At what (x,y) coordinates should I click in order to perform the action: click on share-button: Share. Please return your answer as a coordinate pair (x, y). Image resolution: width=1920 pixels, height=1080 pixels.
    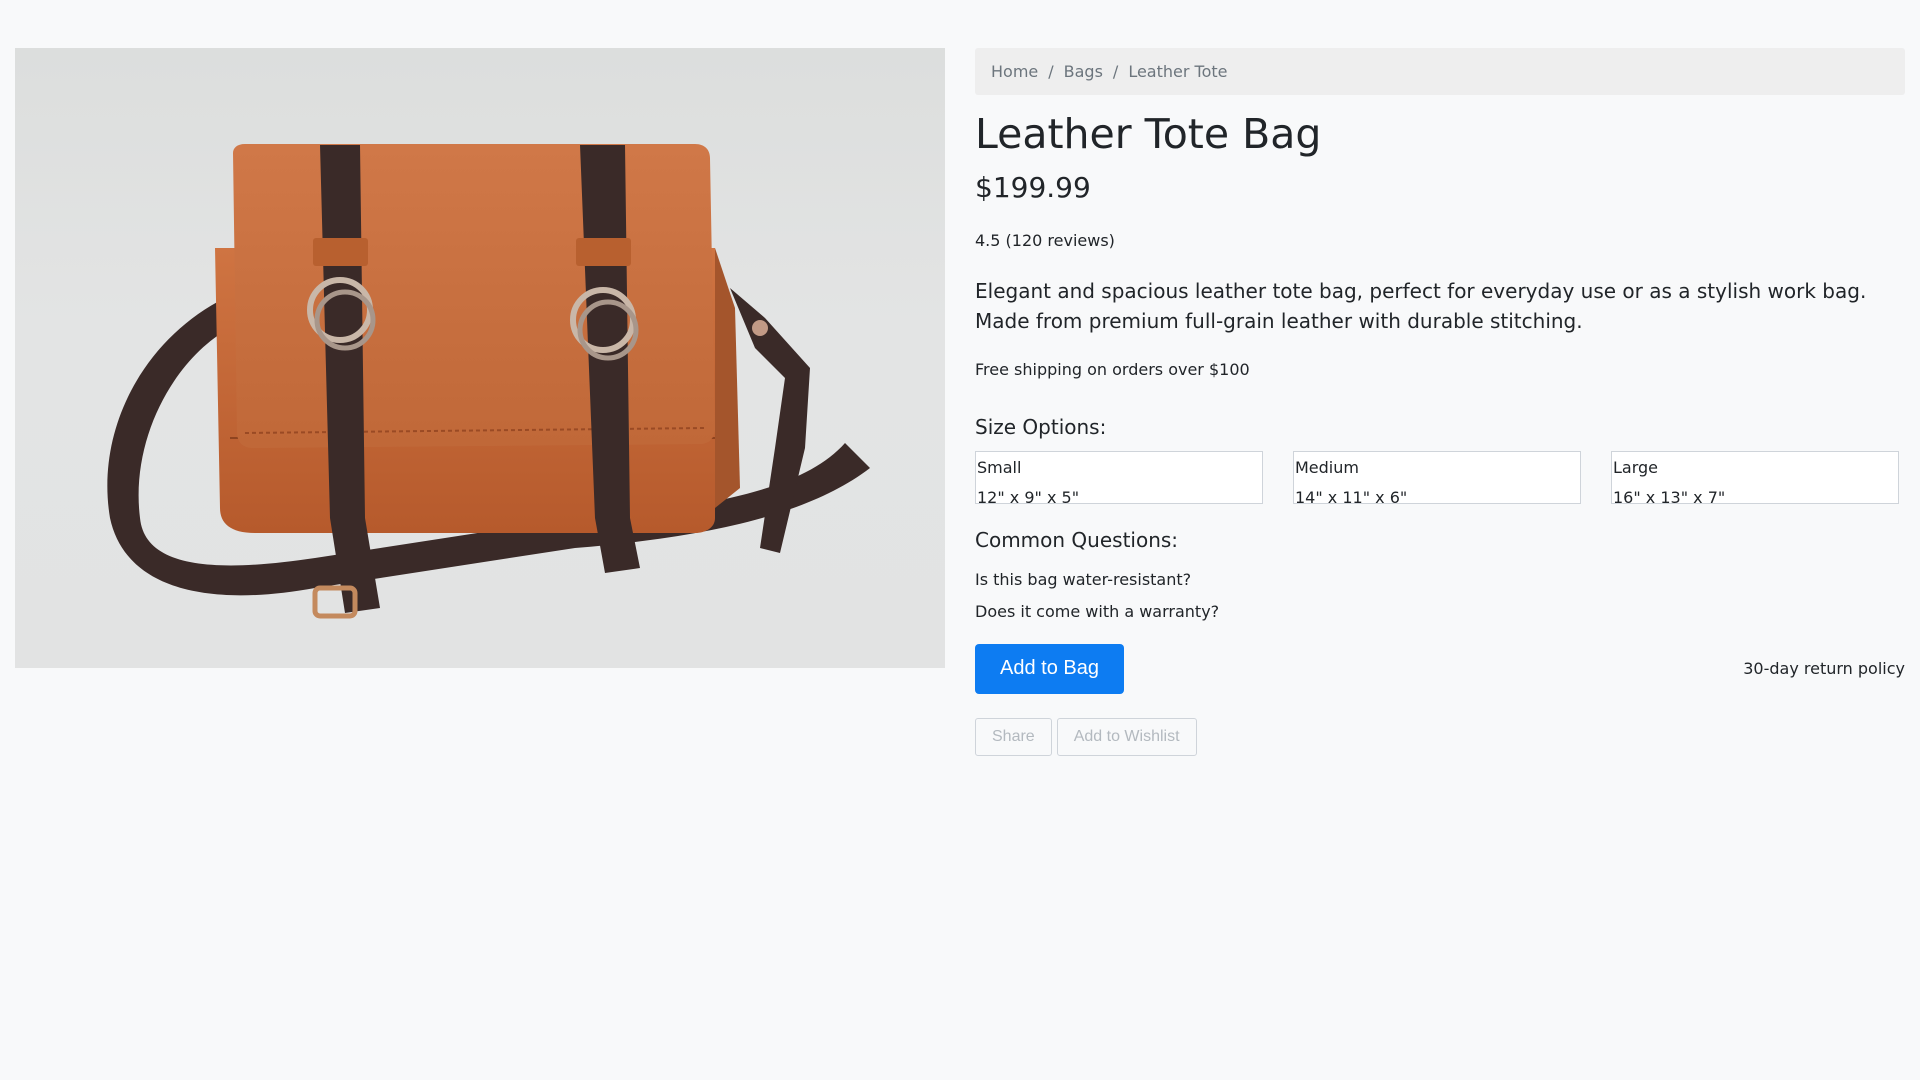
    Looking at the image, I should click on (1013, 736).